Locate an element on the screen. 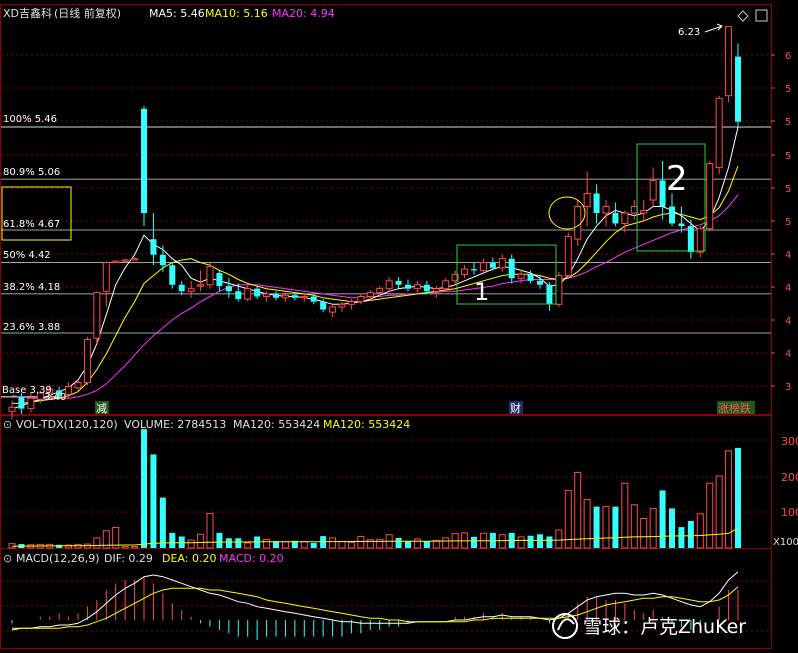 The height and width of the screenshot is (653, 798). macd-title: MACD(12,26,9) is located at coordinates (58, 558).